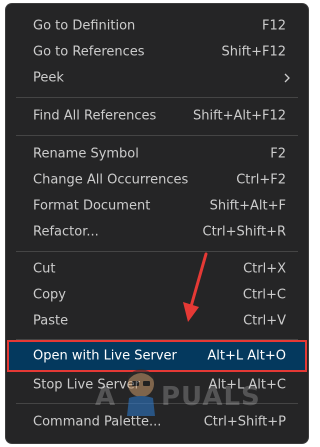 The width and height of the screenshot is (320, 447). What do you see at coordinates (92, 206) in the screenshot?
I see `menu-item-label: Format Document` at bounding box center [92, 206].